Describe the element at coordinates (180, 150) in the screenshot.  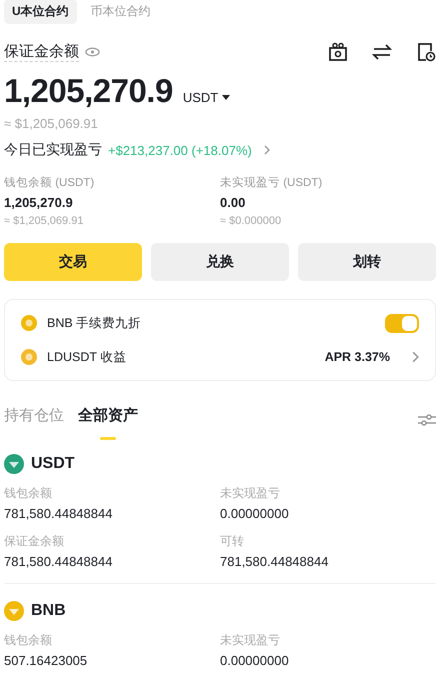
I see `pnl-value: +$213,237.00 (+18.07%)` at that location.